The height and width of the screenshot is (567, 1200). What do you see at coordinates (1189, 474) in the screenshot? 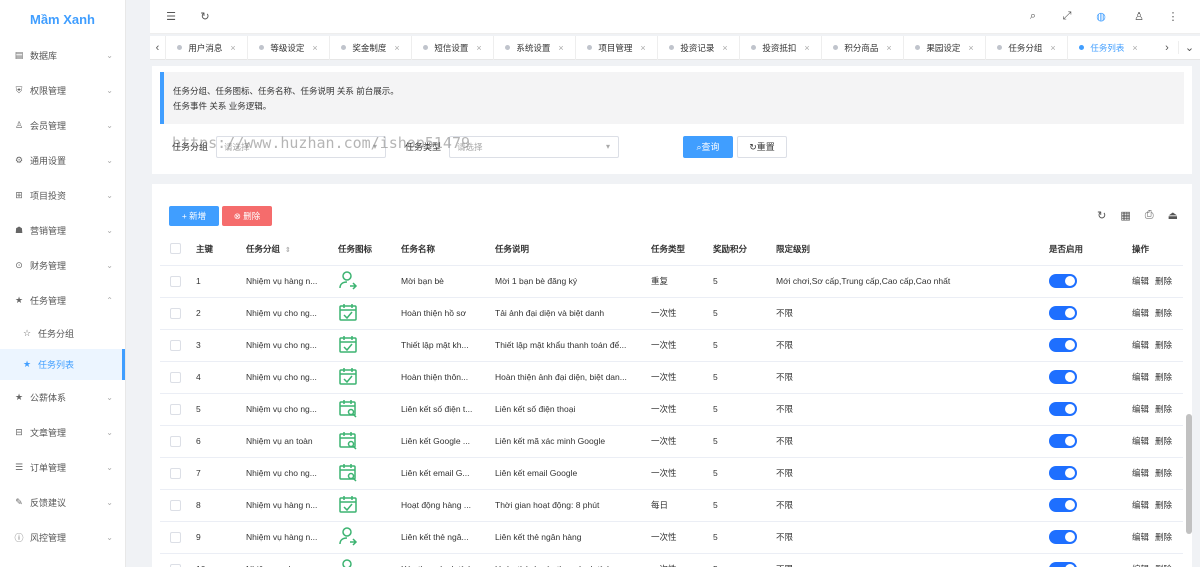
I see `scrollbar-thumb` at bounding box center [1189, 474].